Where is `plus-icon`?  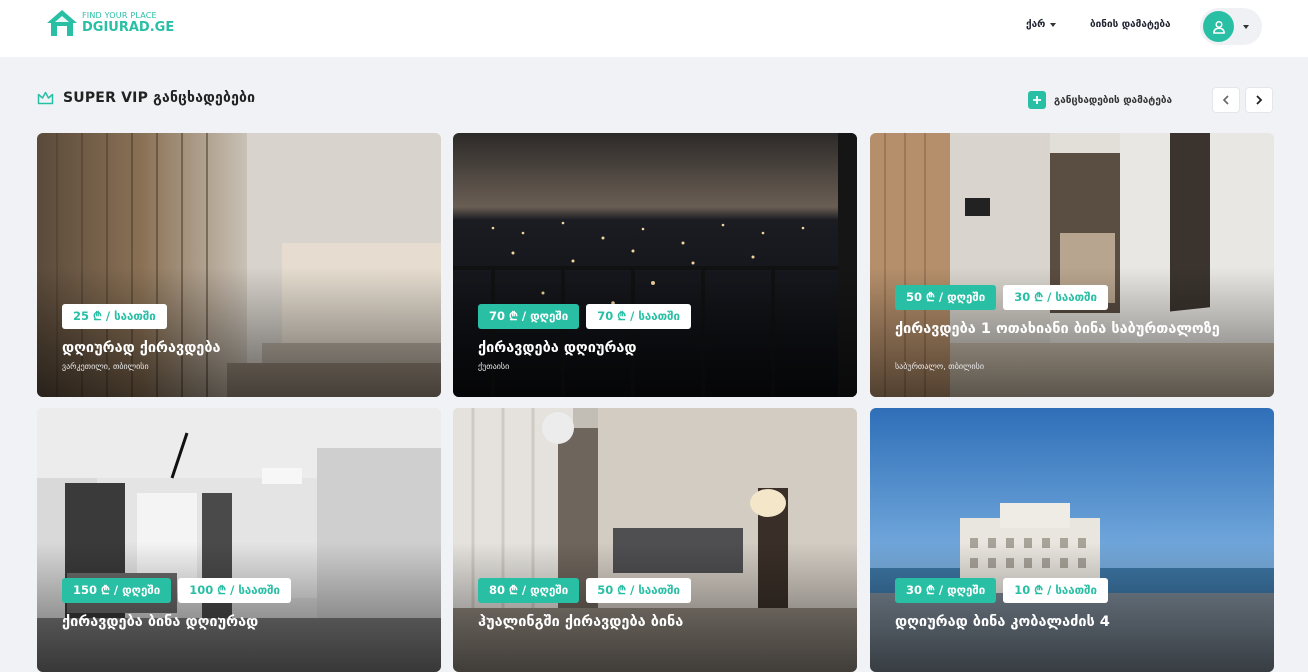 plus-icon is located at coordinates (1037, 100).